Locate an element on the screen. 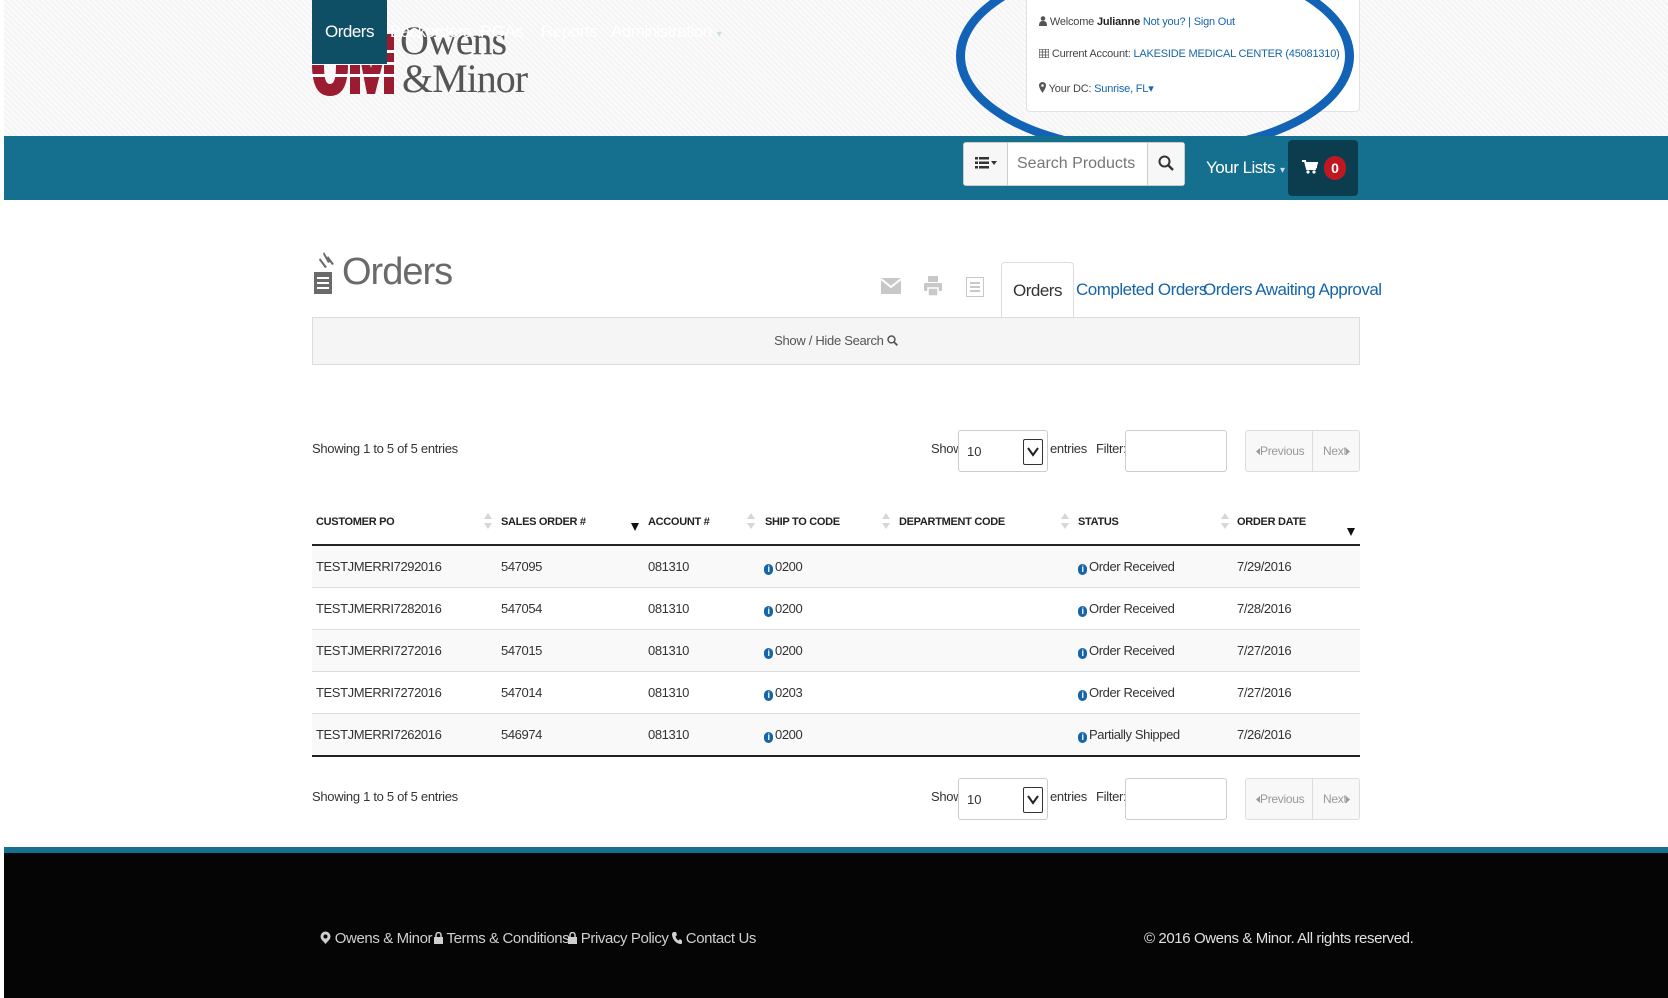  footer-link-owens-minor: Owens & Minor is located at coordinates (376, 938).